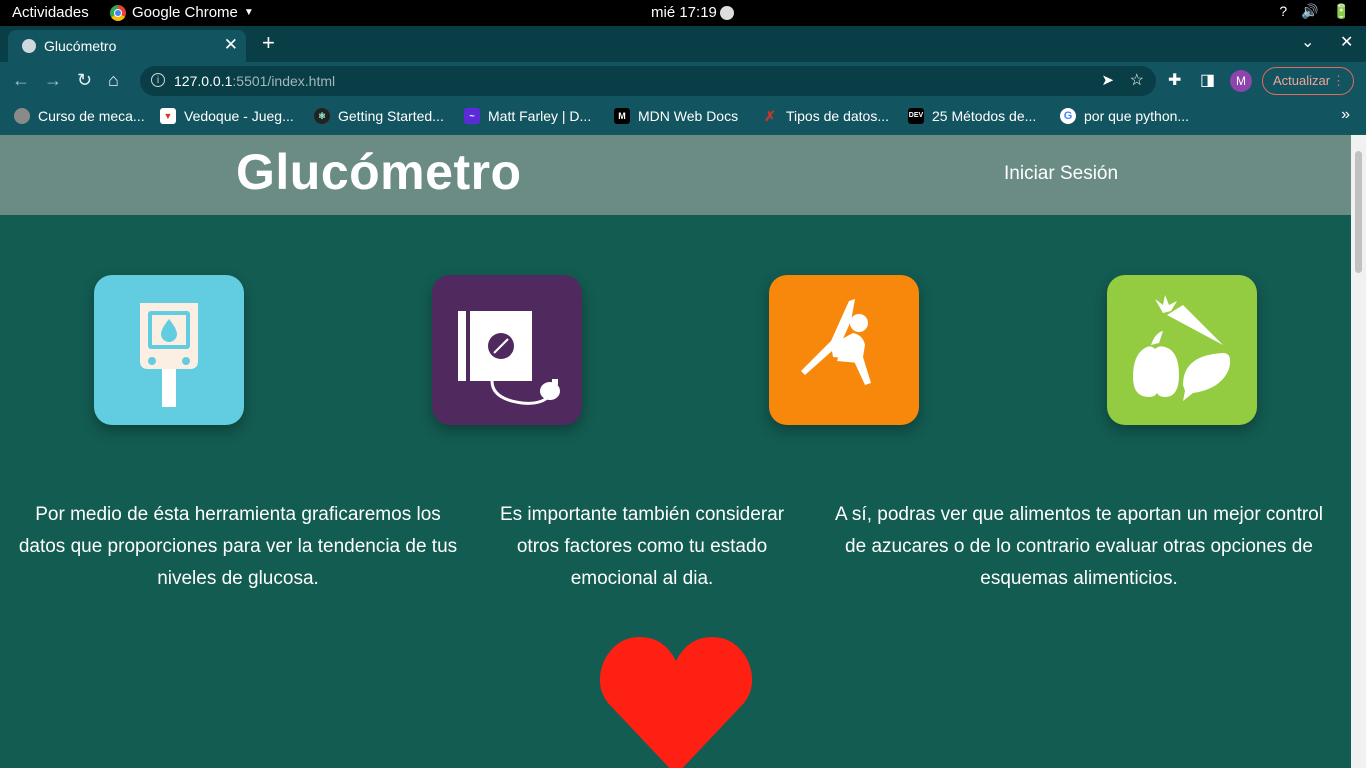 The width and height of the screenshot is (1366, 768). What do you see at coordinates (675, 175) in the screenshot?
I see `site-header: Glucómetro Iniciar Sesión` at bounding box center [675, 175].